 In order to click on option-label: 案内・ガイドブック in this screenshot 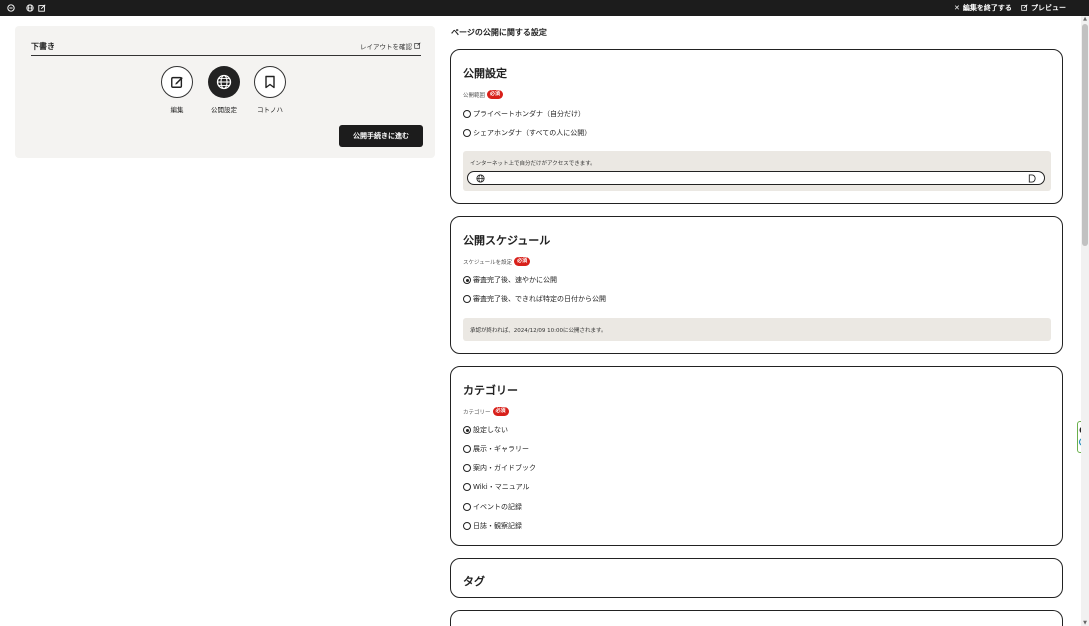, I will do `click(504, 468)`.